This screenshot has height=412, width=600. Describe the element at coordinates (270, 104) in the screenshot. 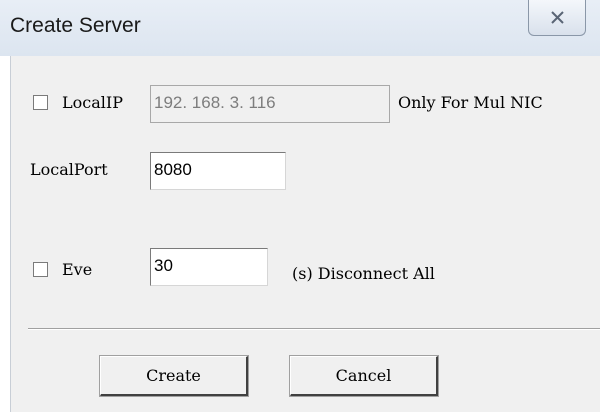

I see `local-ip-field: 192. 168. 3. 116` at that location.